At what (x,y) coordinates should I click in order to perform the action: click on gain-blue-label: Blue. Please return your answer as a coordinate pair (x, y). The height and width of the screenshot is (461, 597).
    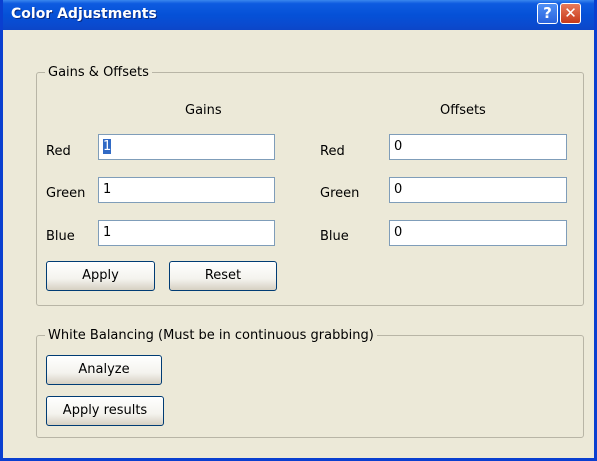
    Looking at the image, I should click on (60, 236).